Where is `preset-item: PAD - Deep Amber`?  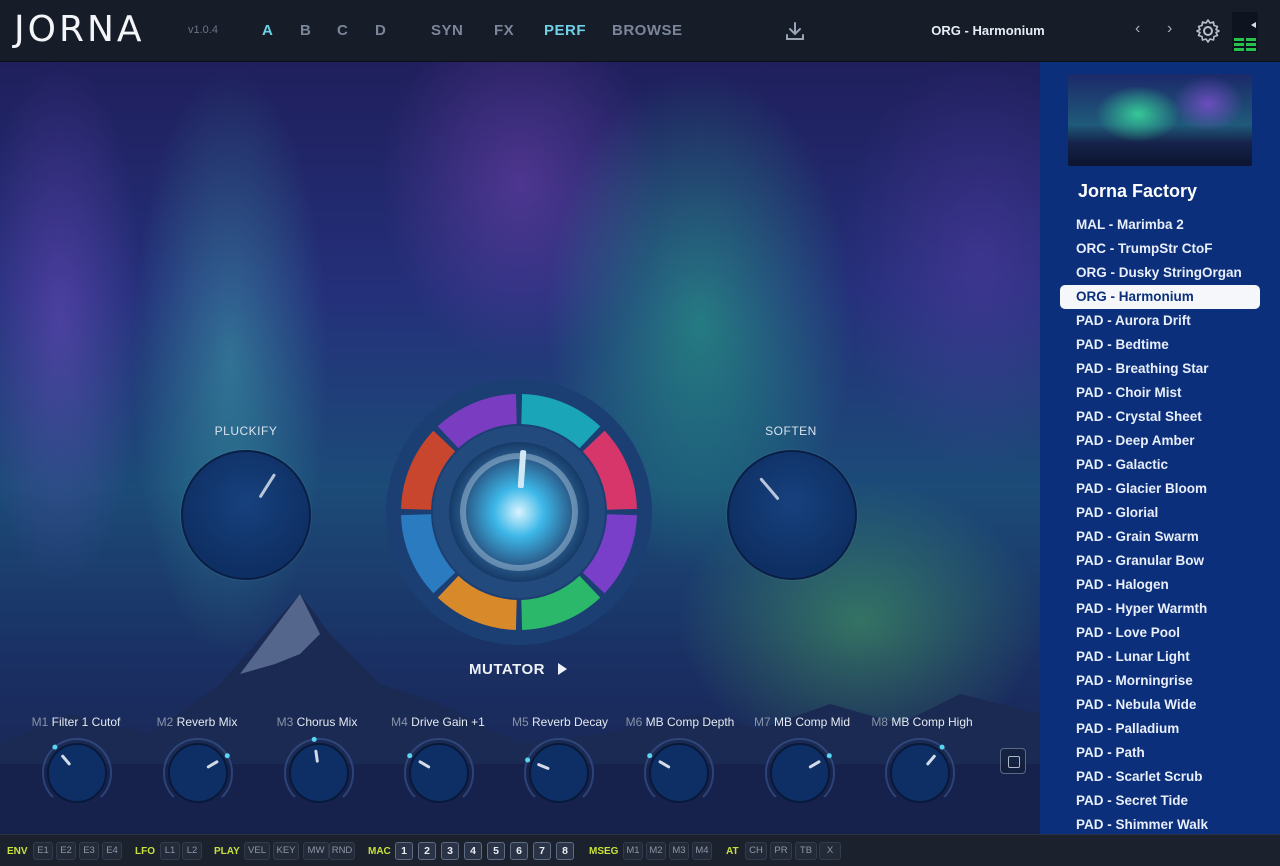 preset-item: PAD - Deep Amber is located at coordinates (1160, 441).